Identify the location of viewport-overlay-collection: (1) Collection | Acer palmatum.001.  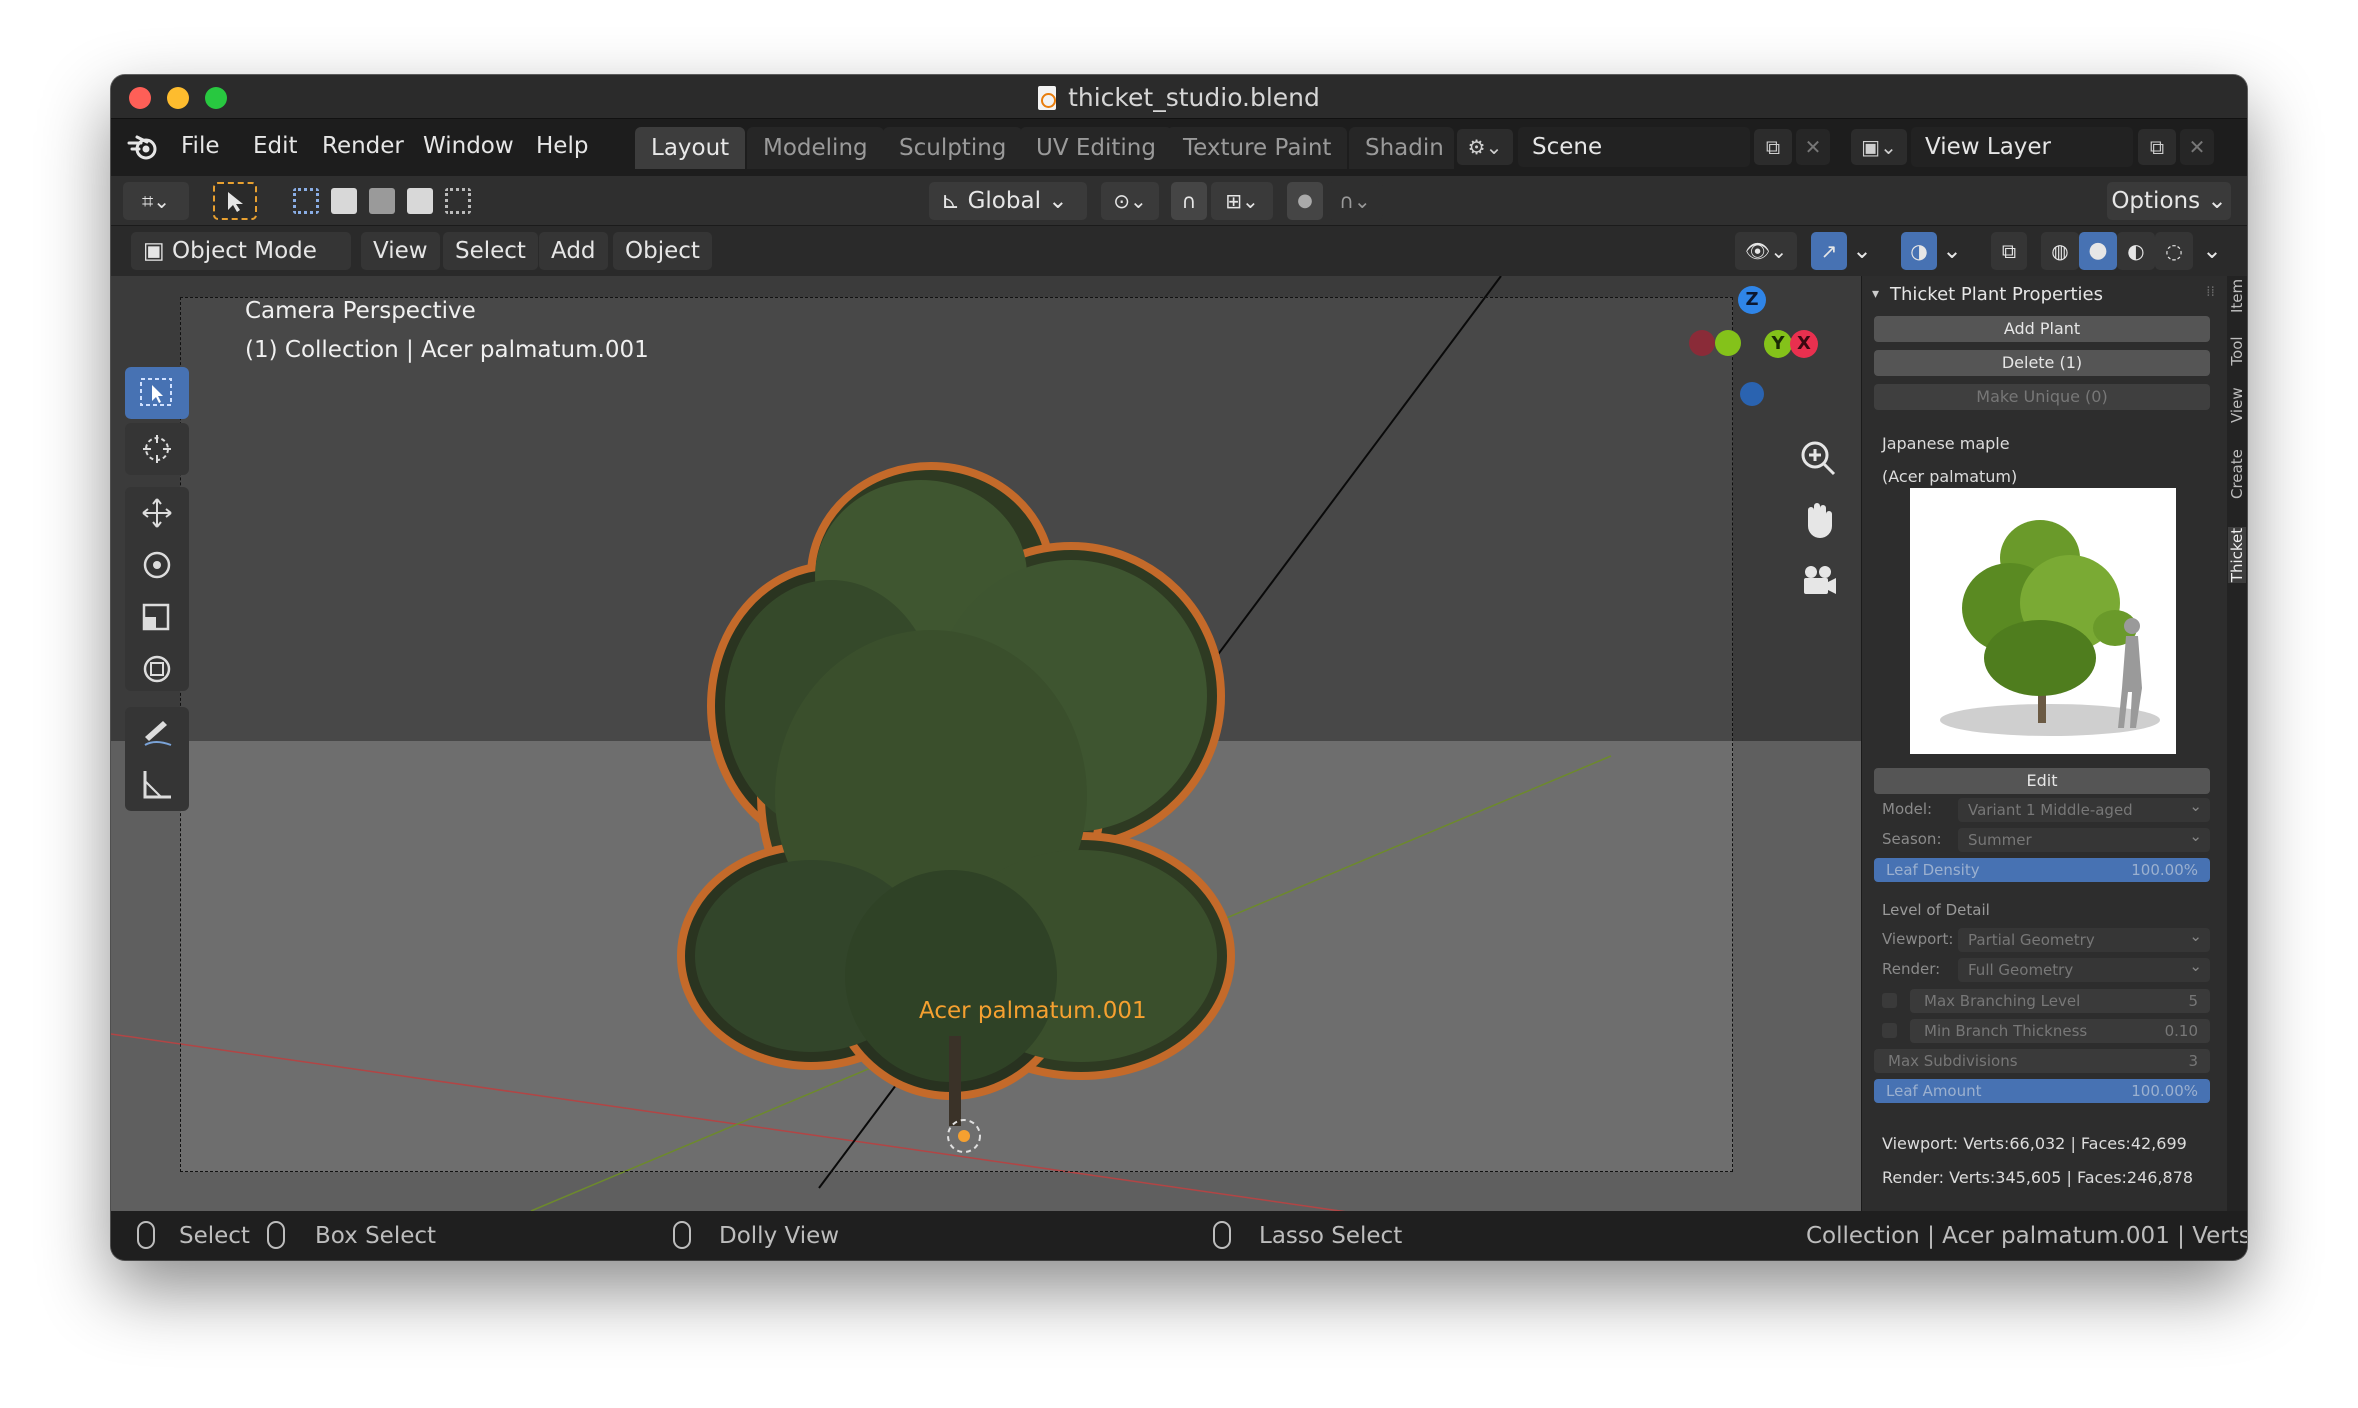
(447, 350).